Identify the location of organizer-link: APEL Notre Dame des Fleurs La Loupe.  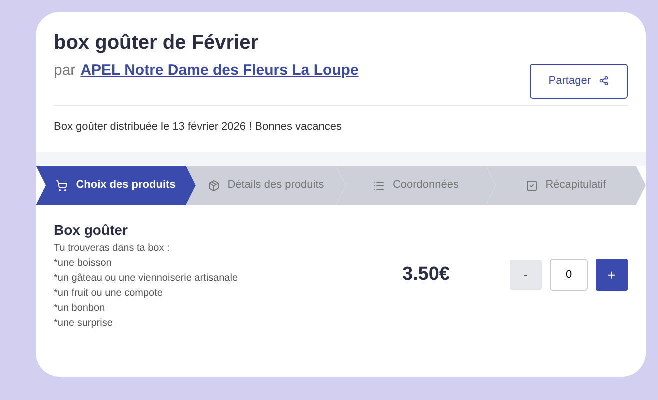
(219, 71).